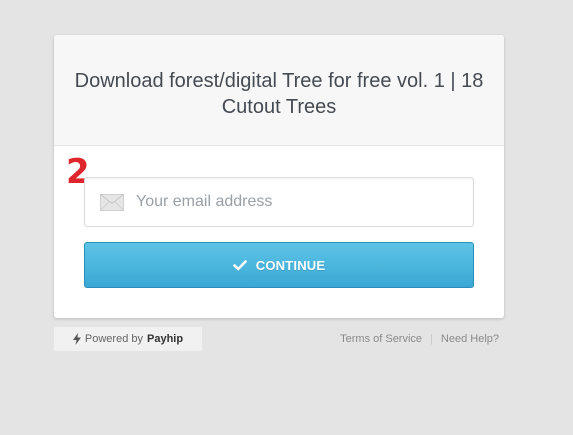 The height and width of the screenshot is (435, 573). I want to click on terms-of-service-link: Terms of Service, so click(381, 339).